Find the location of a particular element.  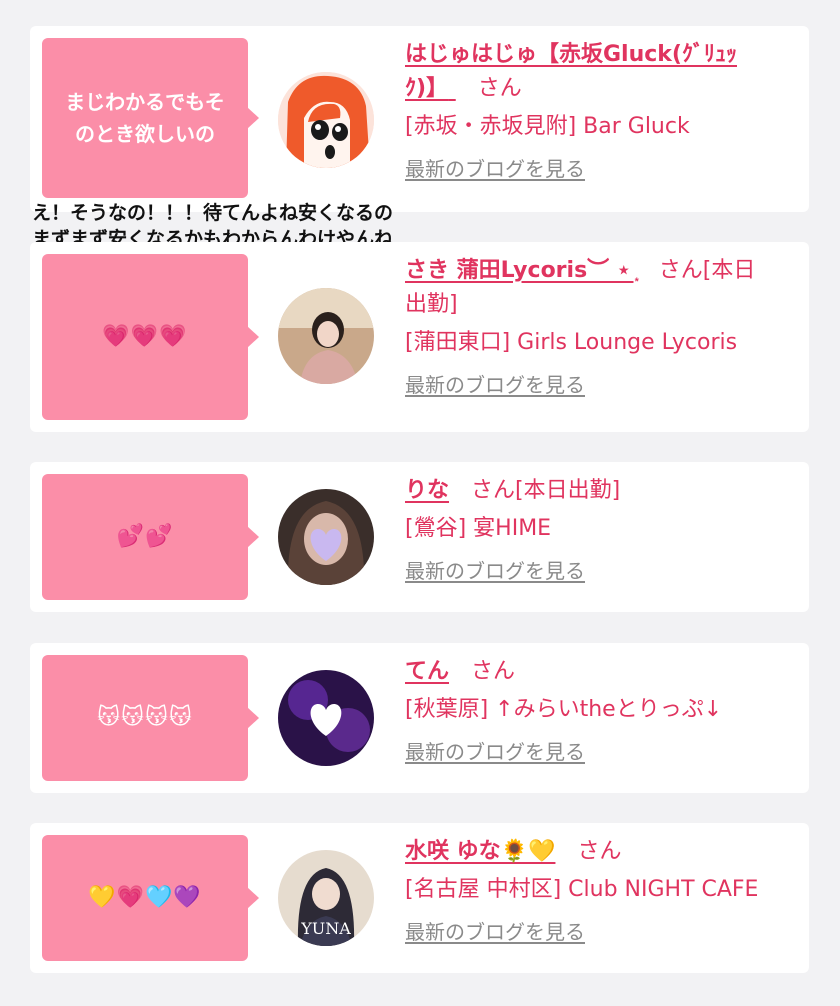

message-bubble: 💗💗💗 is located at coordinates (150, 337).